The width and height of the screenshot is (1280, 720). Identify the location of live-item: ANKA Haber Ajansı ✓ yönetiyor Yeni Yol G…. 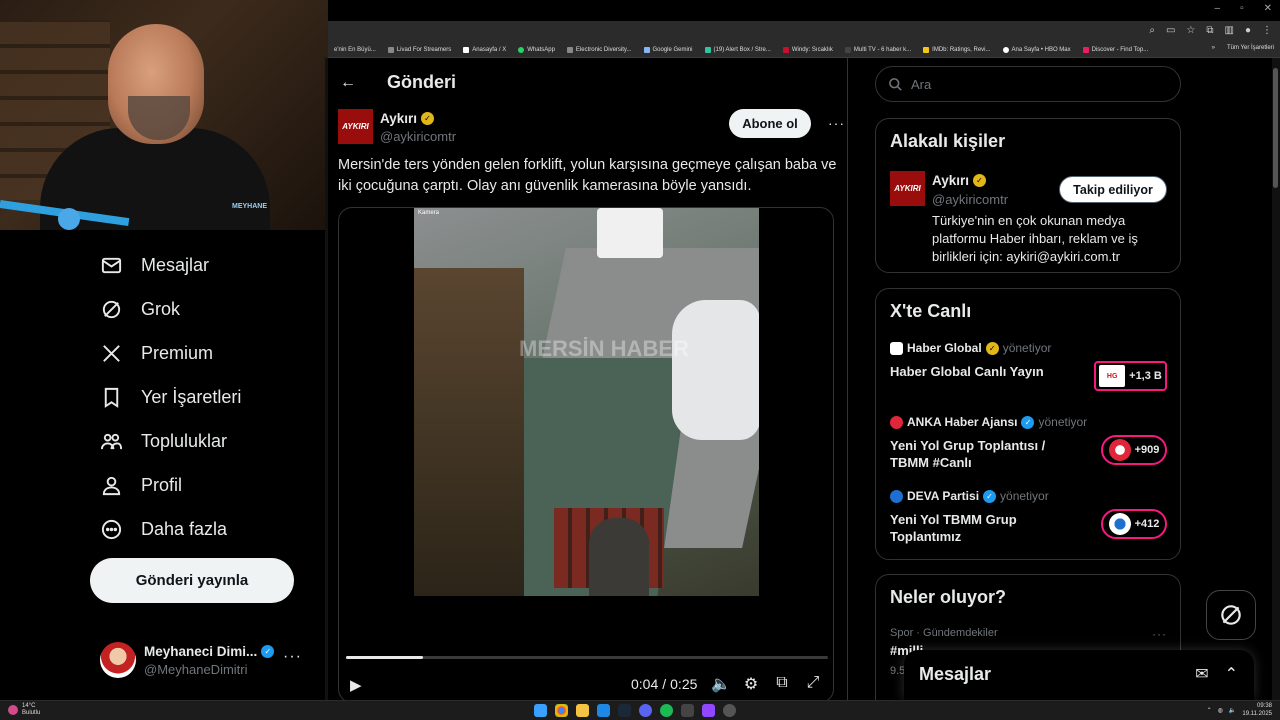
(1030, 446).